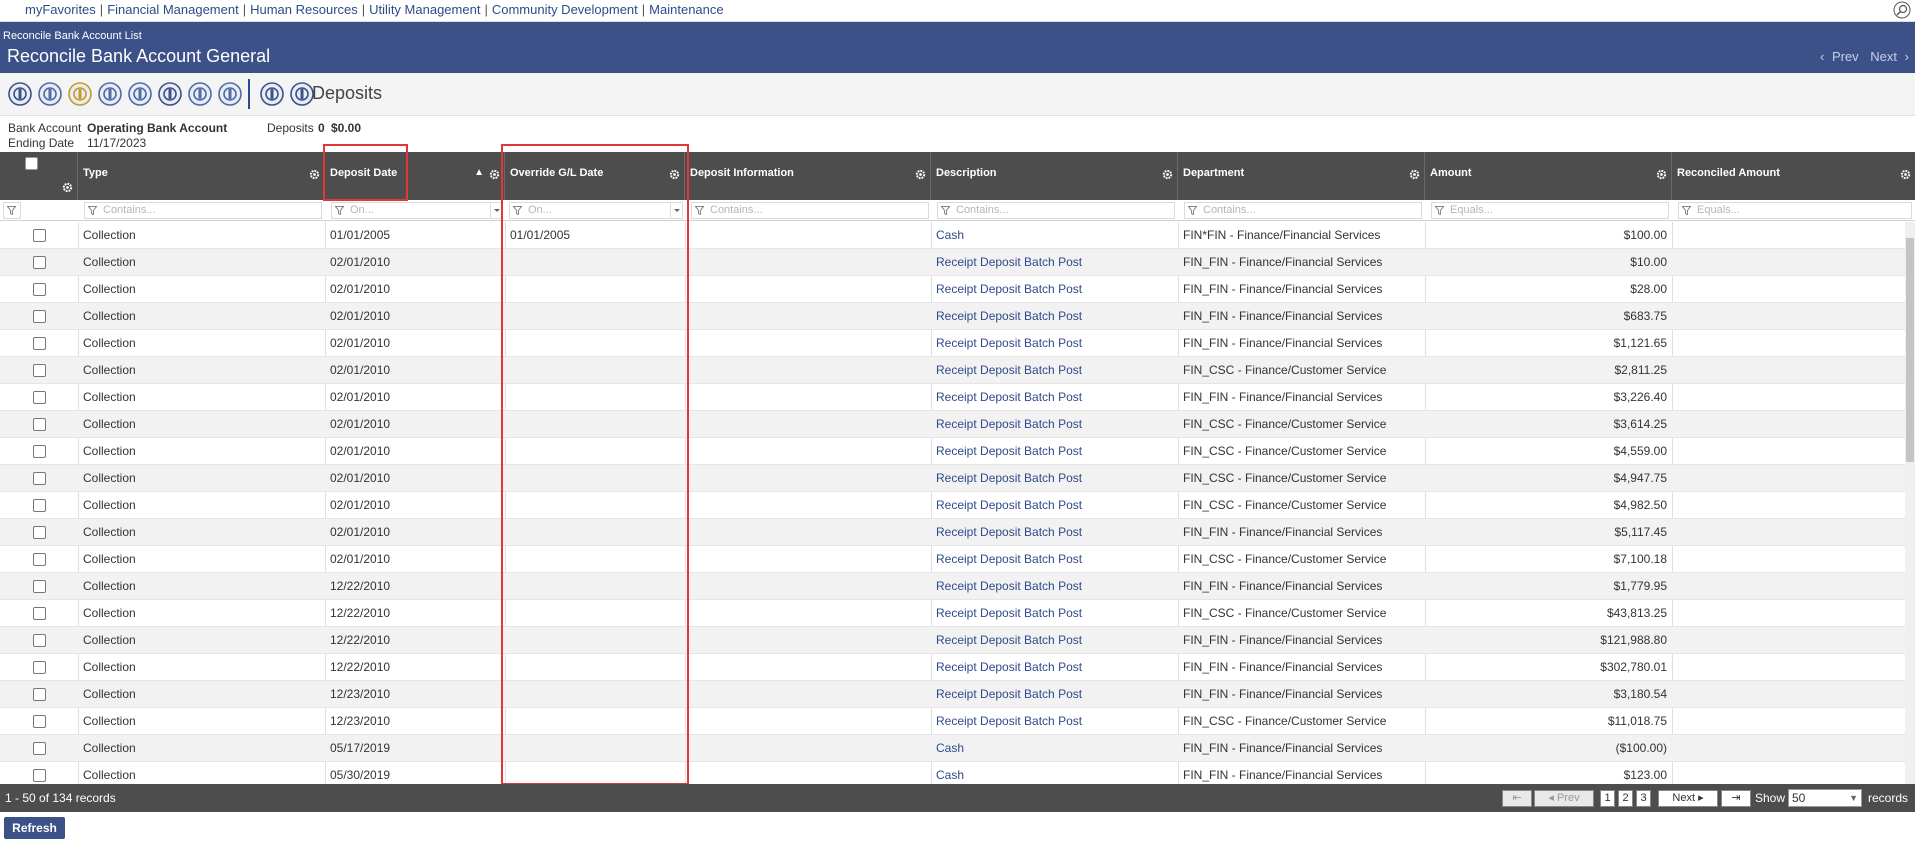  I want to click on column-header-deposit-information: Deposit Information, so click(808, 176).